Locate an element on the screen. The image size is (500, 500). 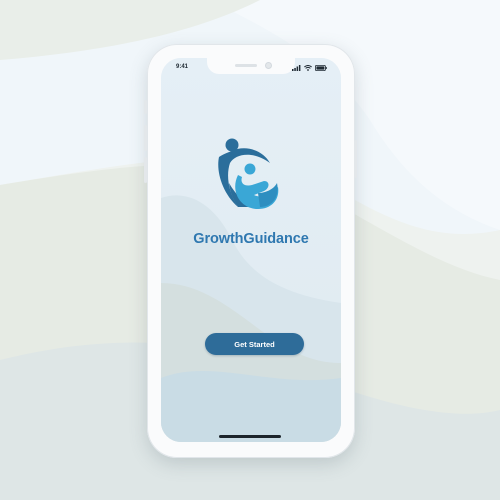
home-indicator is located at coordinates (250, 436).